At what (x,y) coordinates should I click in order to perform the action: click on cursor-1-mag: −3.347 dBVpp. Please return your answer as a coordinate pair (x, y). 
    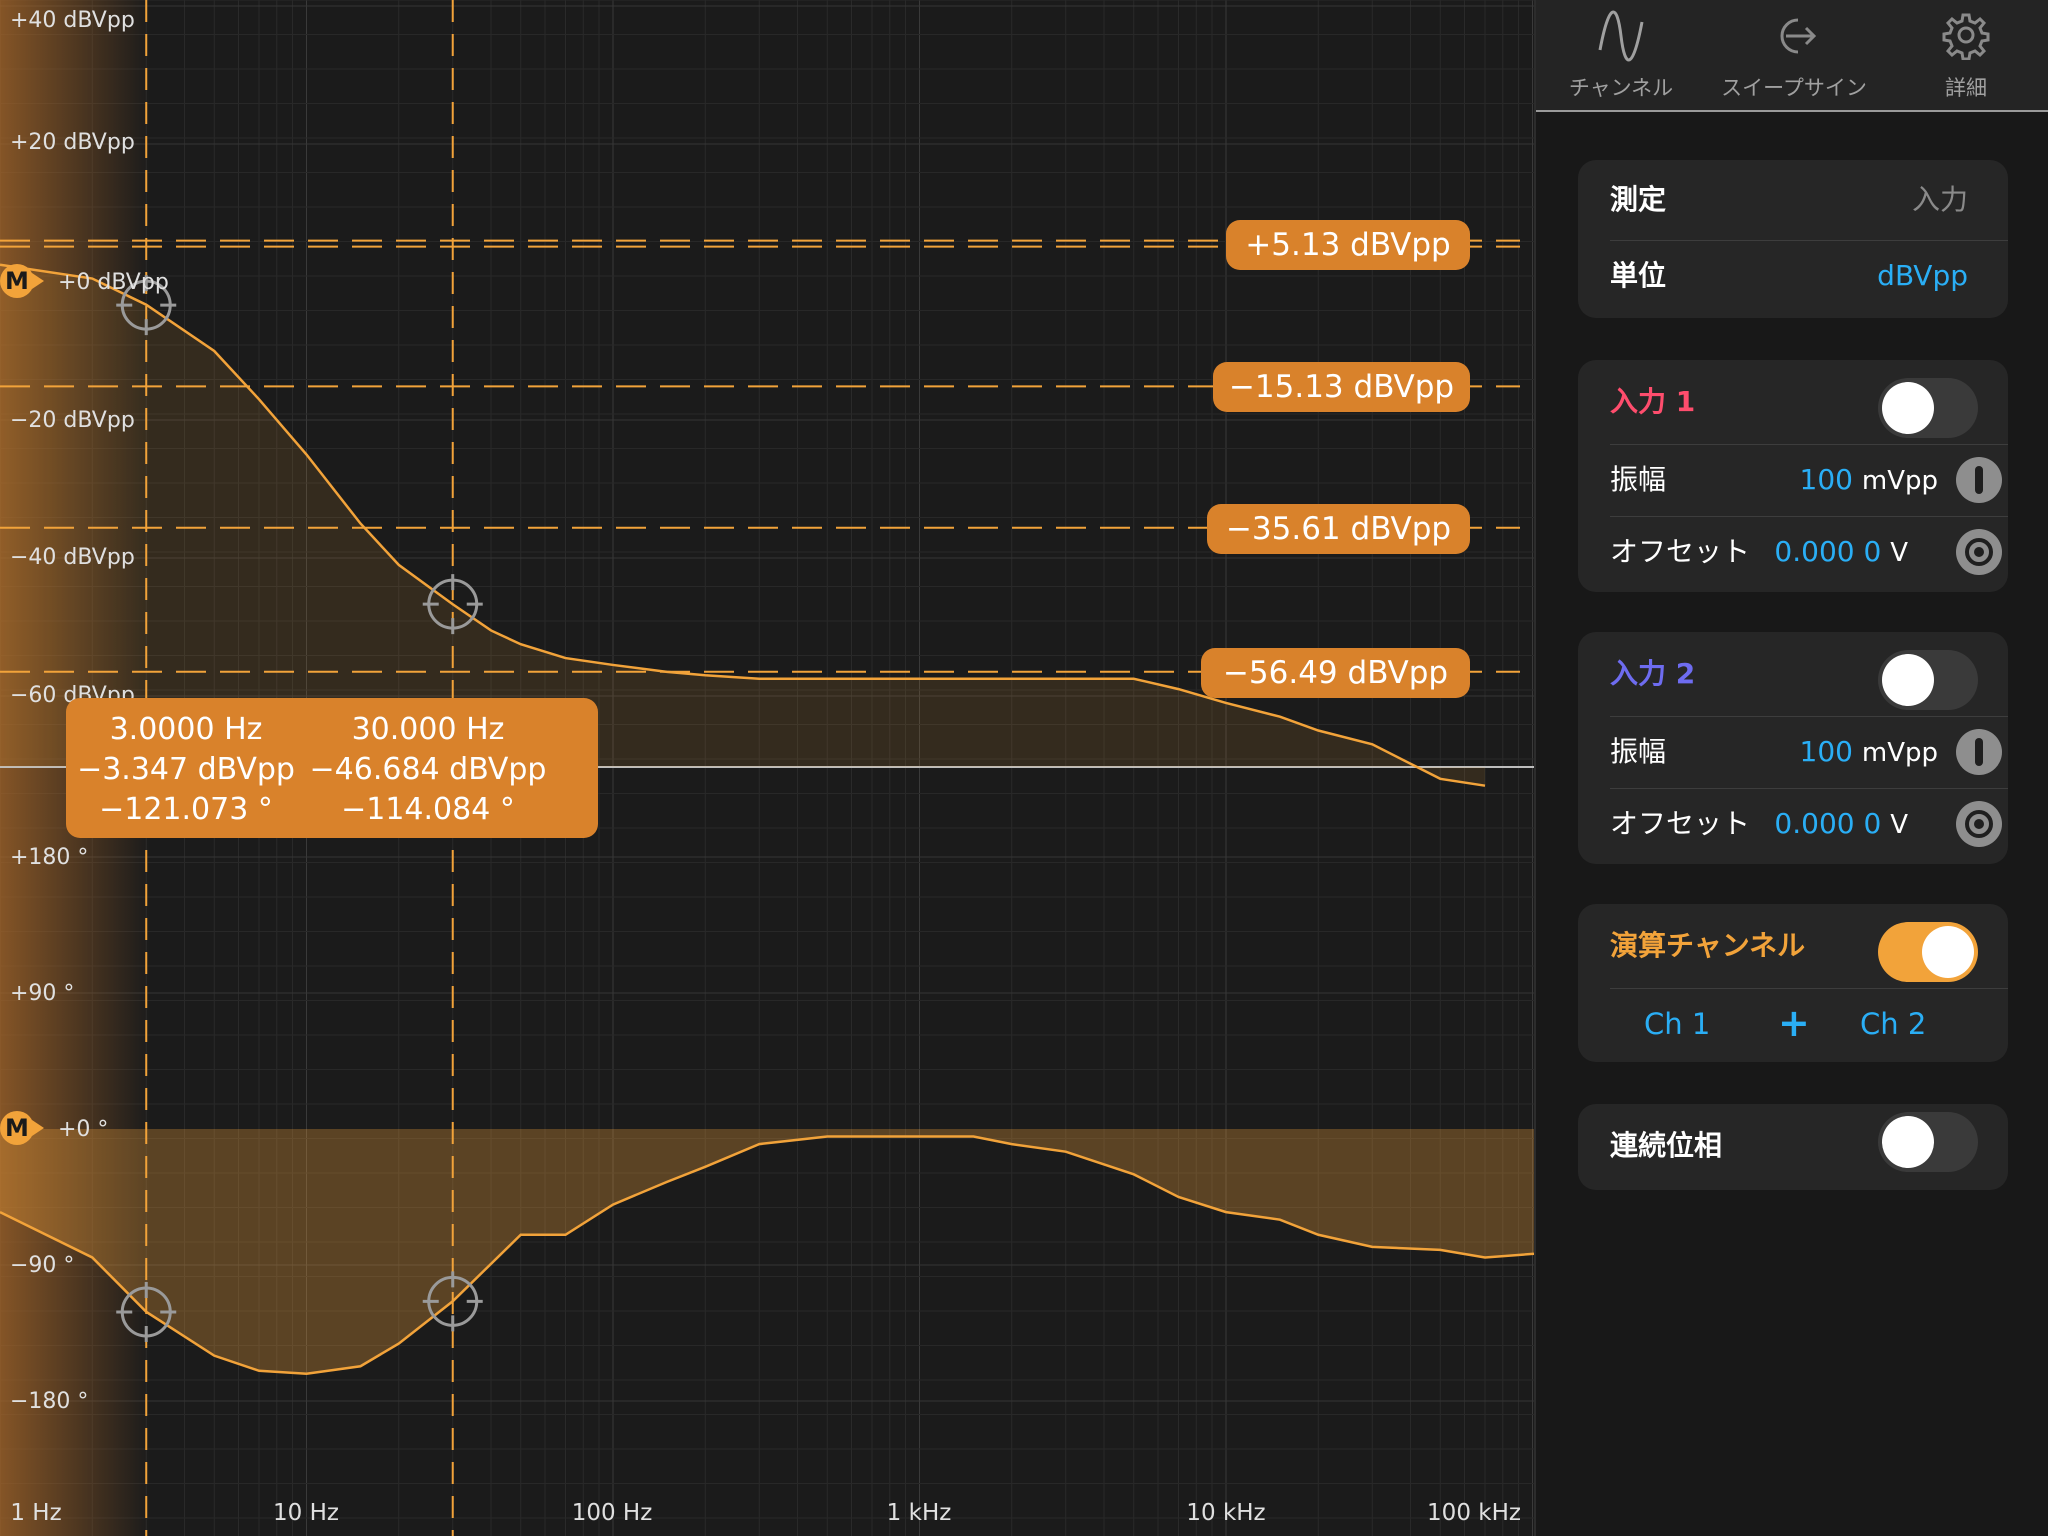
    Looking at the image, I should click on (186, 769).